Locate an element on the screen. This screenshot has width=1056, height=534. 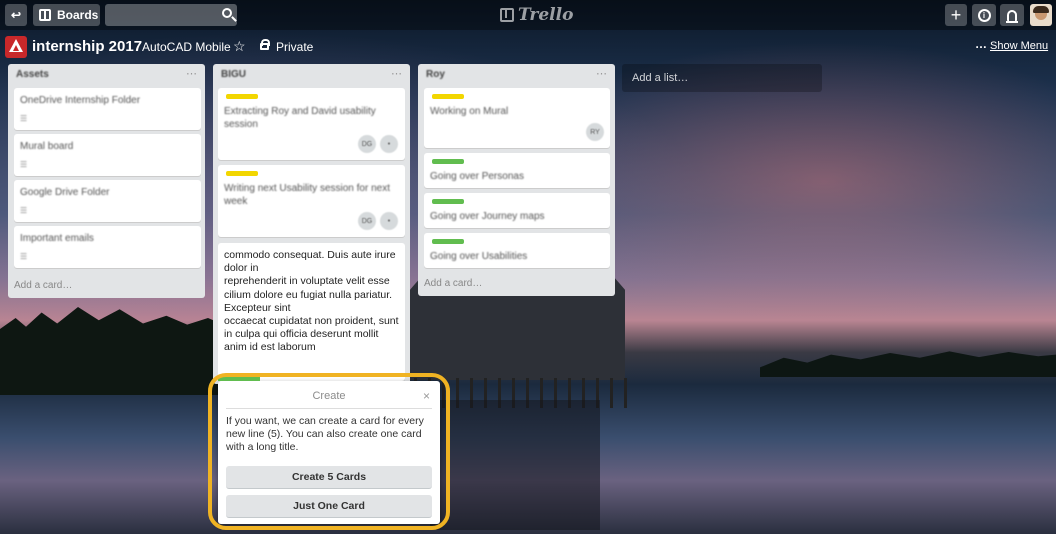
board-team: AutoCAD Mobile is located at coordinates (186, 47).